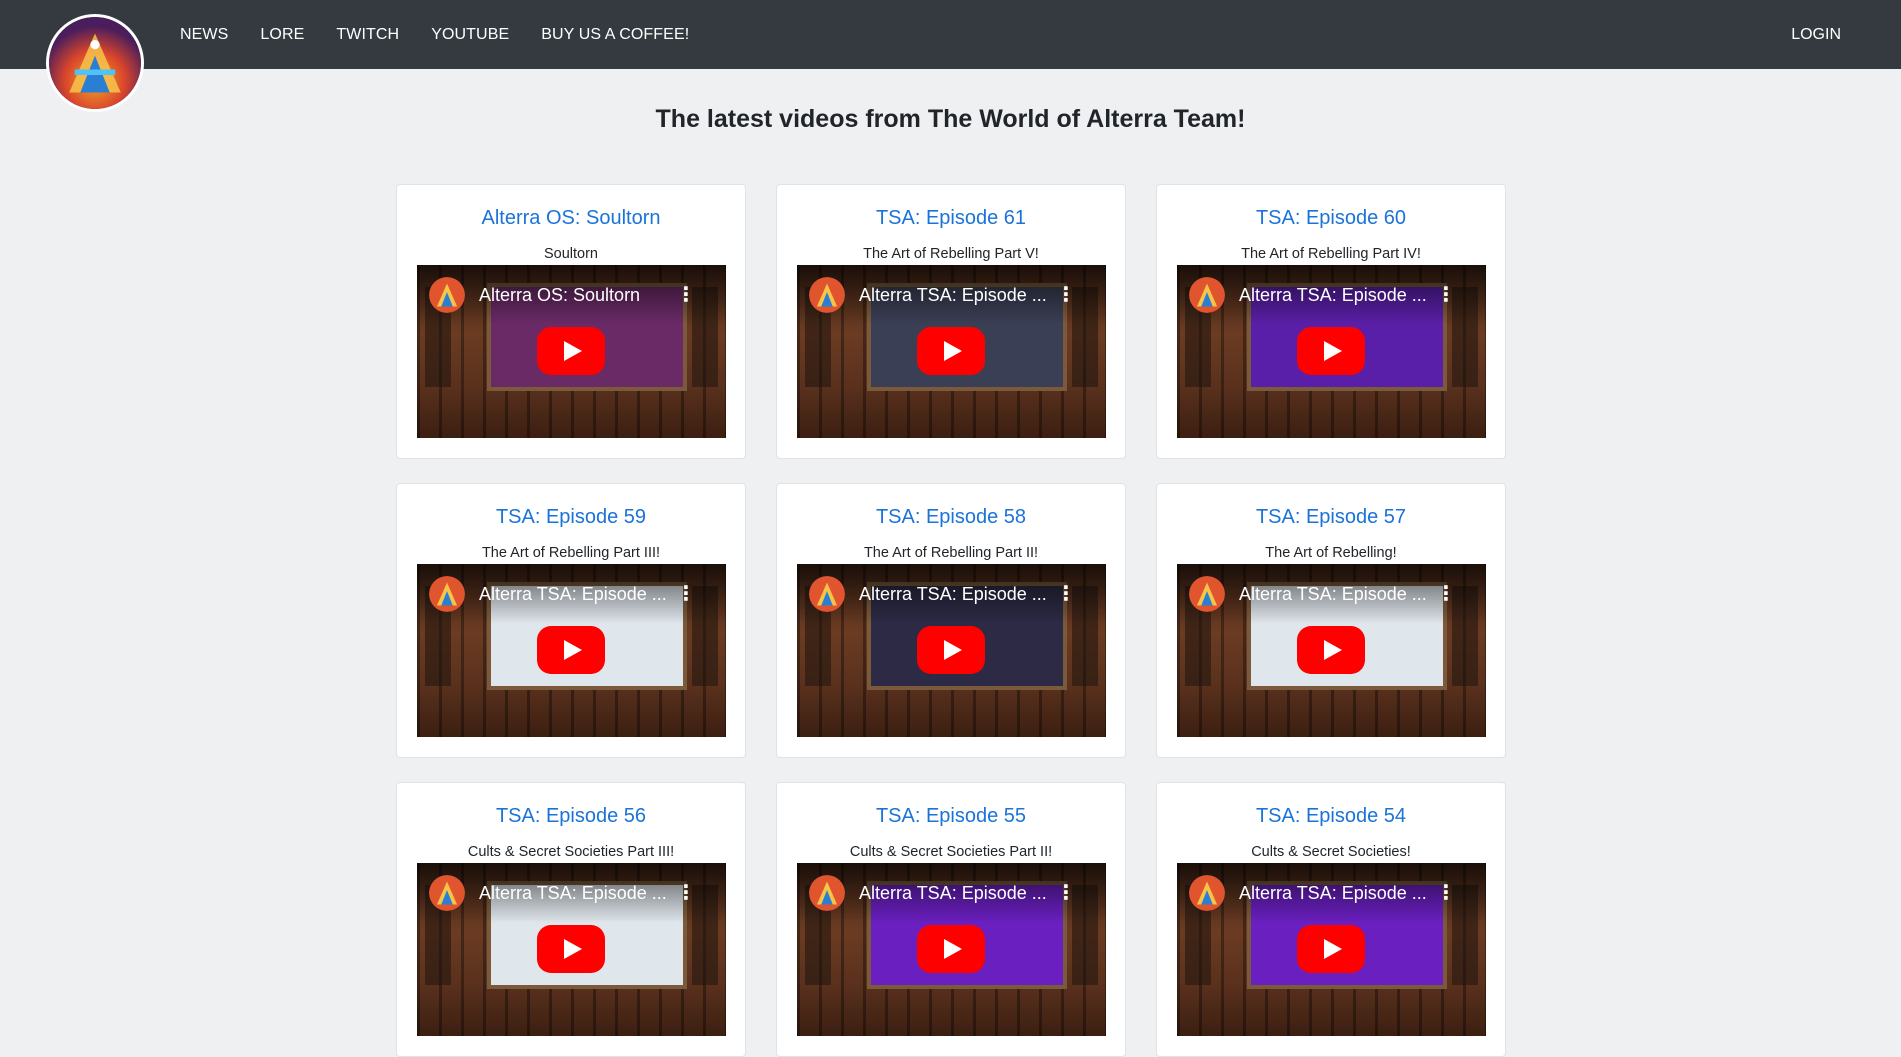 Image resolution: width=1901 pixels, height=1057 pixels. What do you see at coordinates (470, 35) in the screenshot?
I see `nav-link-youtube: YOUTUBE` at bounding box center [470, 35].